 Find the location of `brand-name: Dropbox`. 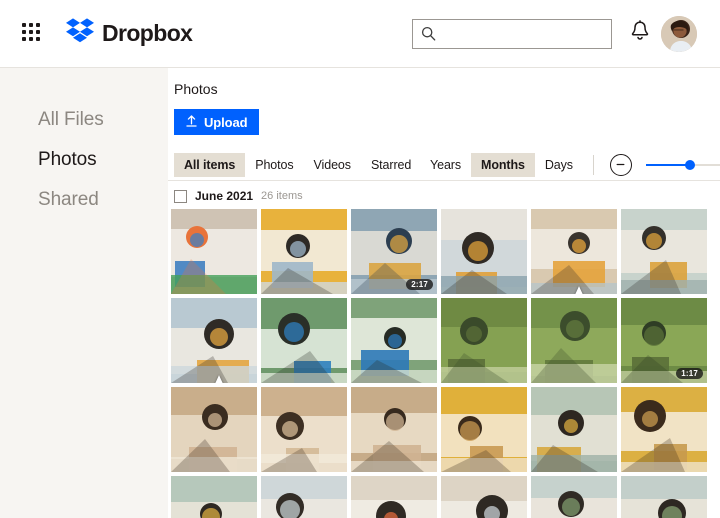

brand-name: Dropbox is located at coordinates (147, 33).